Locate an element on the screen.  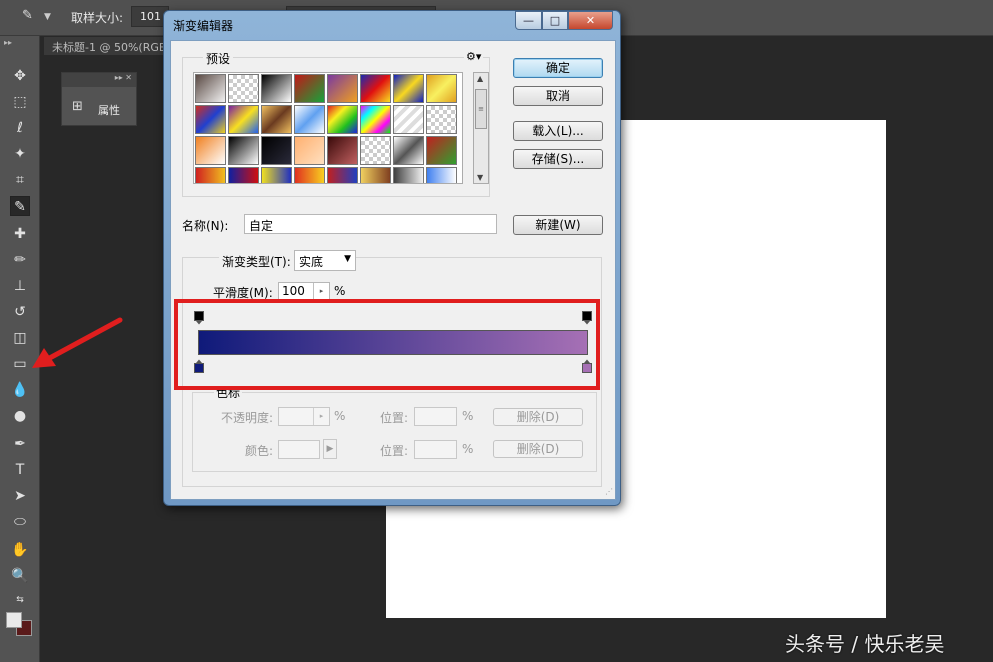
move-tool-icon: ✥ is located at coordinates (20, 76).